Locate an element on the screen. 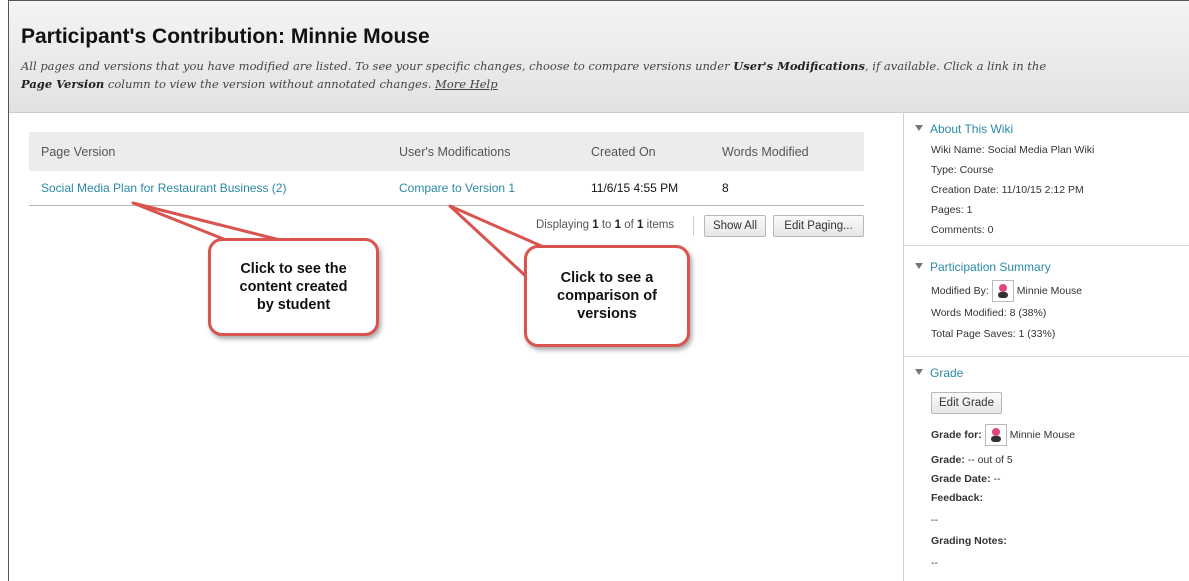  grade-date: Grade Date: -- is located at coordinates (966, 479).